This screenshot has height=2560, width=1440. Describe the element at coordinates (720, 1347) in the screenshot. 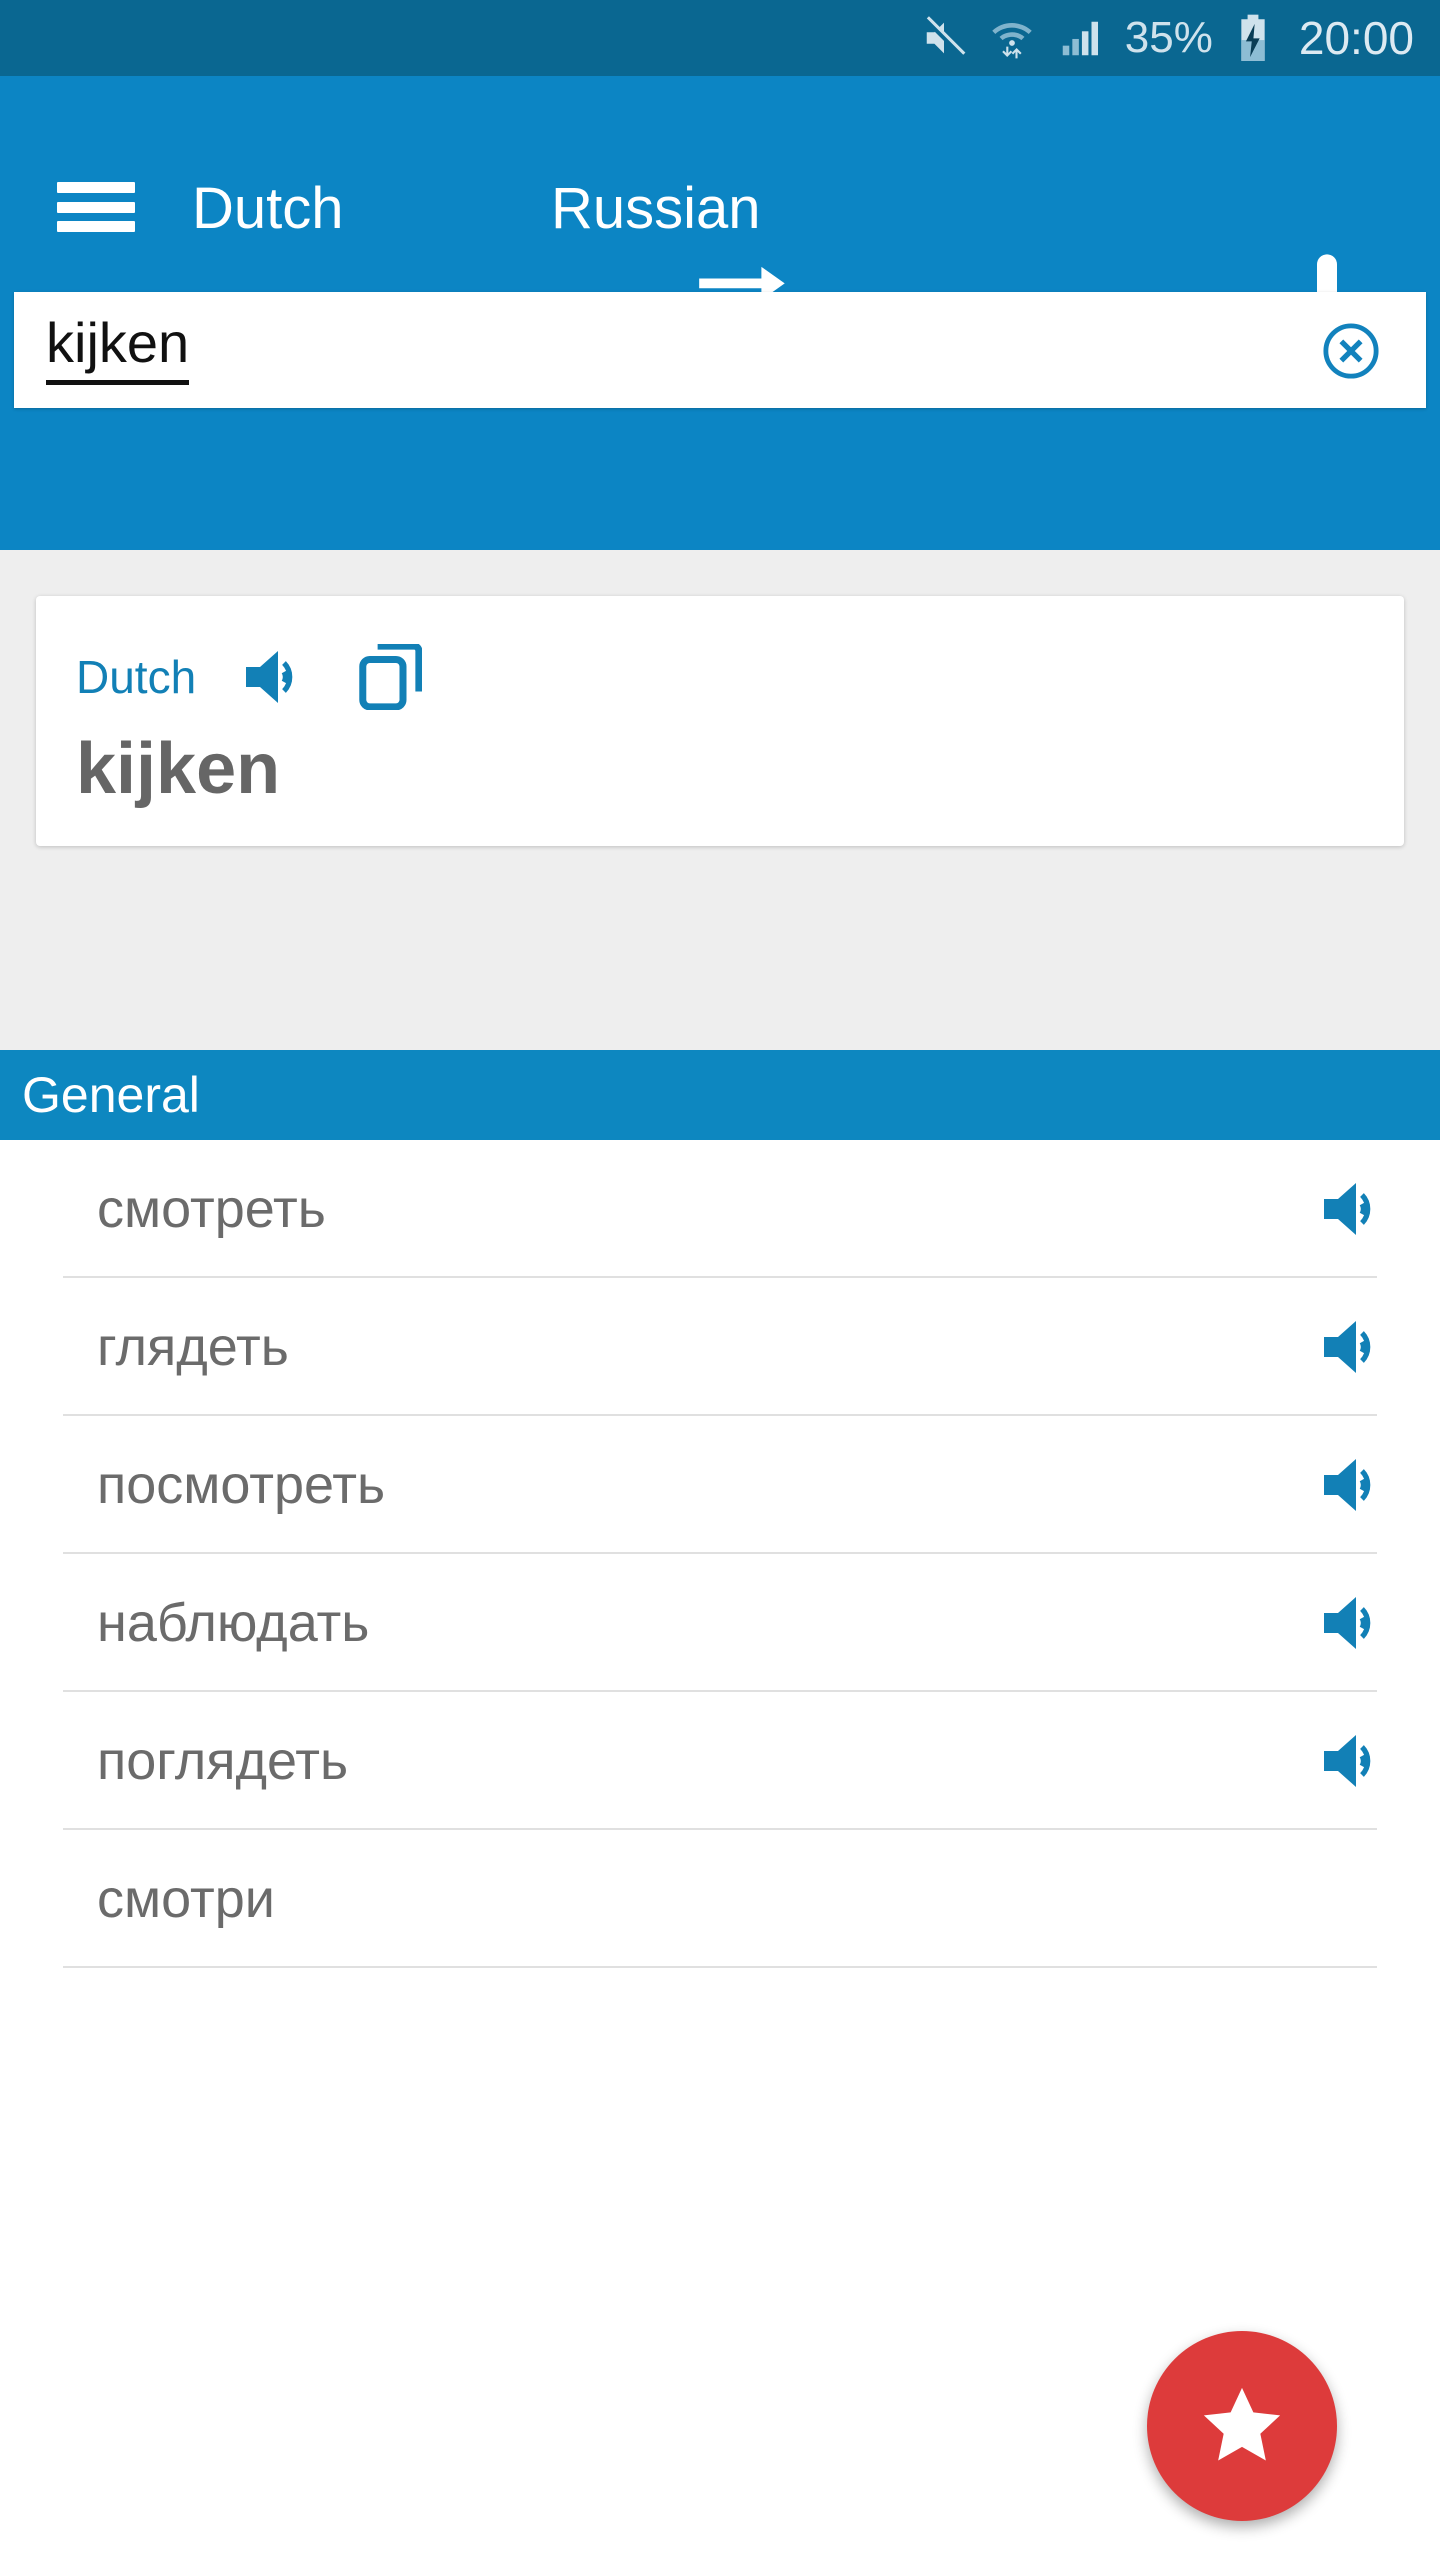

I see `list-item: глядеть` at that location.